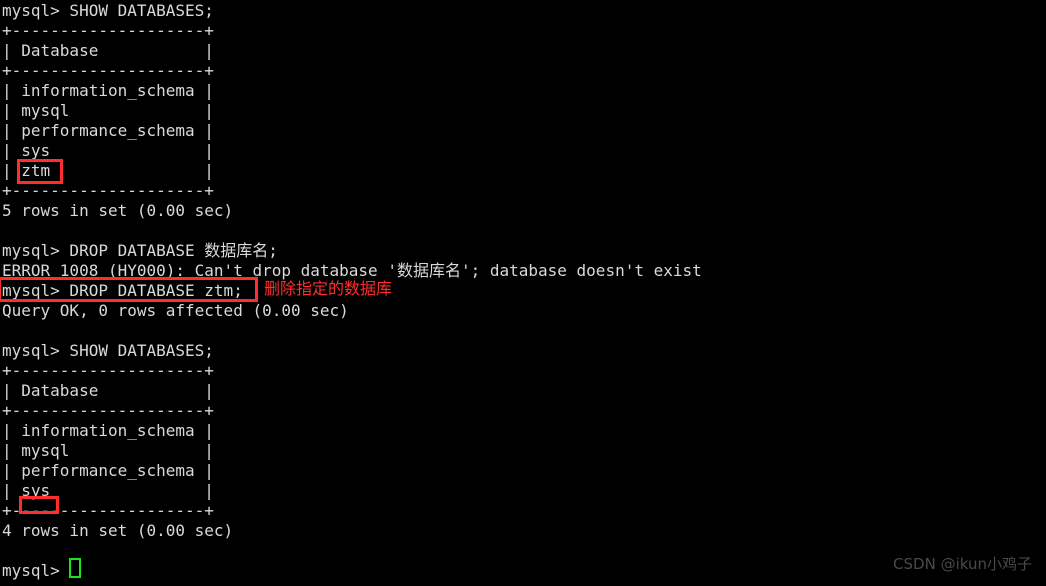  I want to click on terminal-line-status: 4 rows in set (0.00 sec), so click(118, 530).